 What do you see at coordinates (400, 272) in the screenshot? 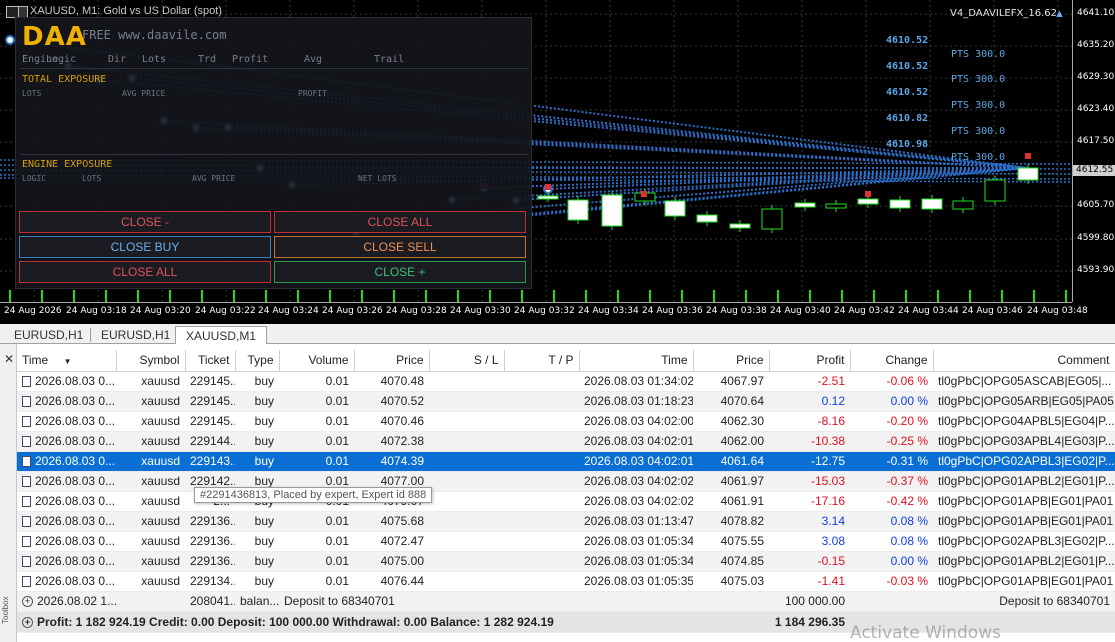
I see `close-plus-button: CLOSE +` at bounding box center [400, 272].